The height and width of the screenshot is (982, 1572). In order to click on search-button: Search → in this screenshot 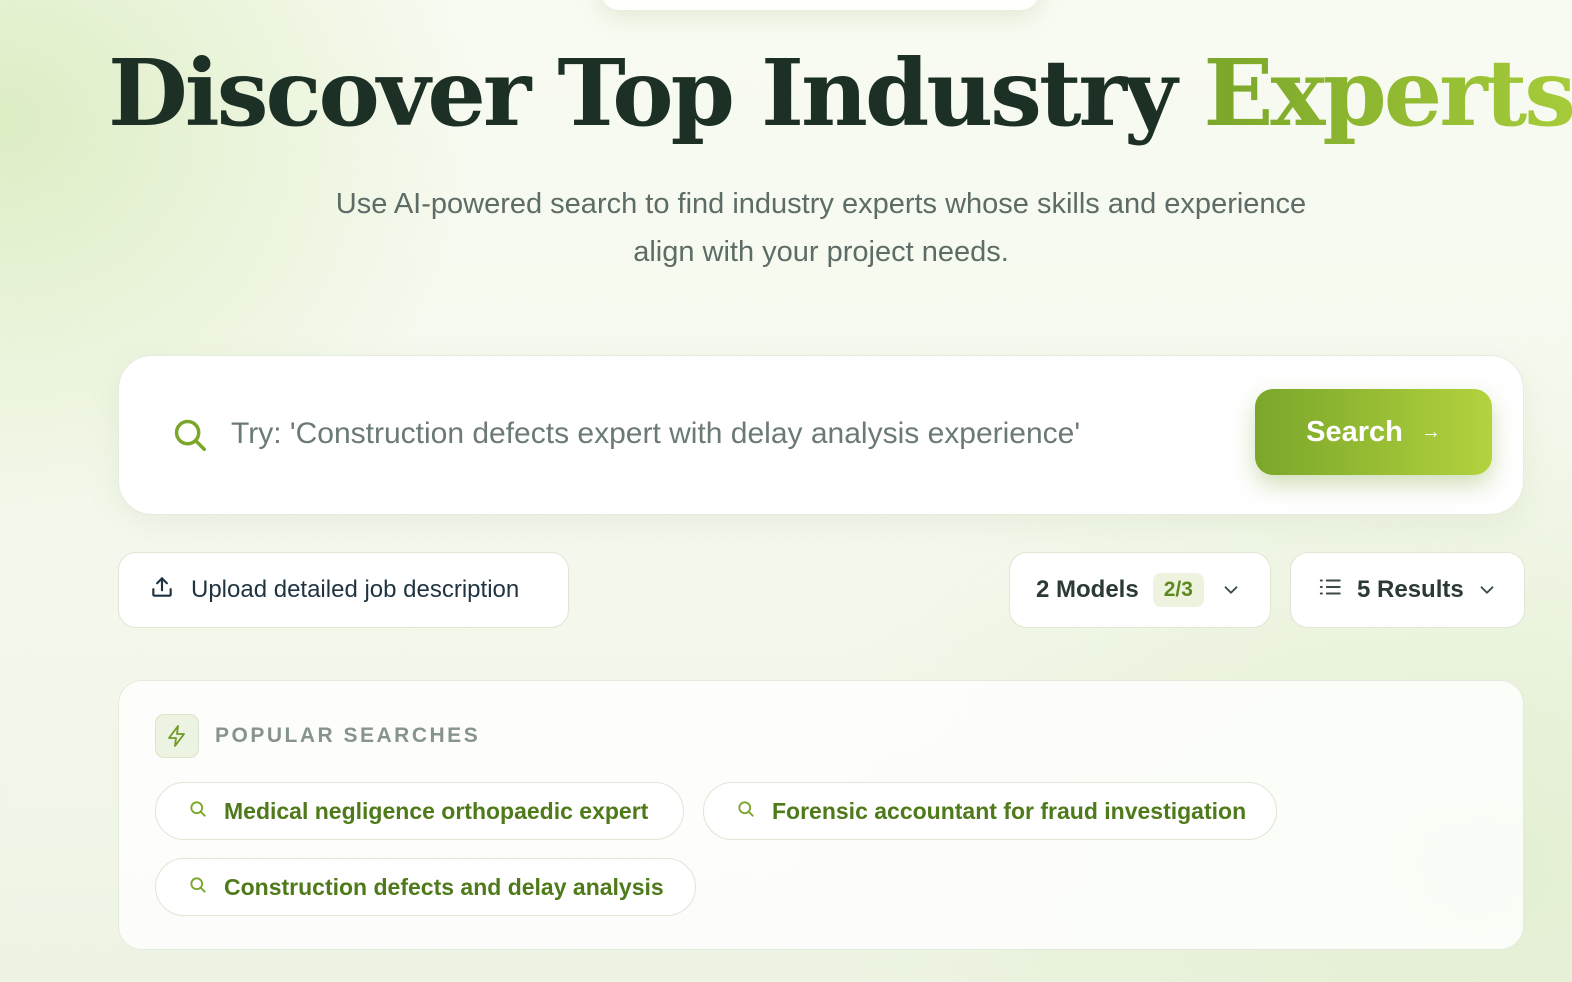, I will do `click(1373, 432)`.